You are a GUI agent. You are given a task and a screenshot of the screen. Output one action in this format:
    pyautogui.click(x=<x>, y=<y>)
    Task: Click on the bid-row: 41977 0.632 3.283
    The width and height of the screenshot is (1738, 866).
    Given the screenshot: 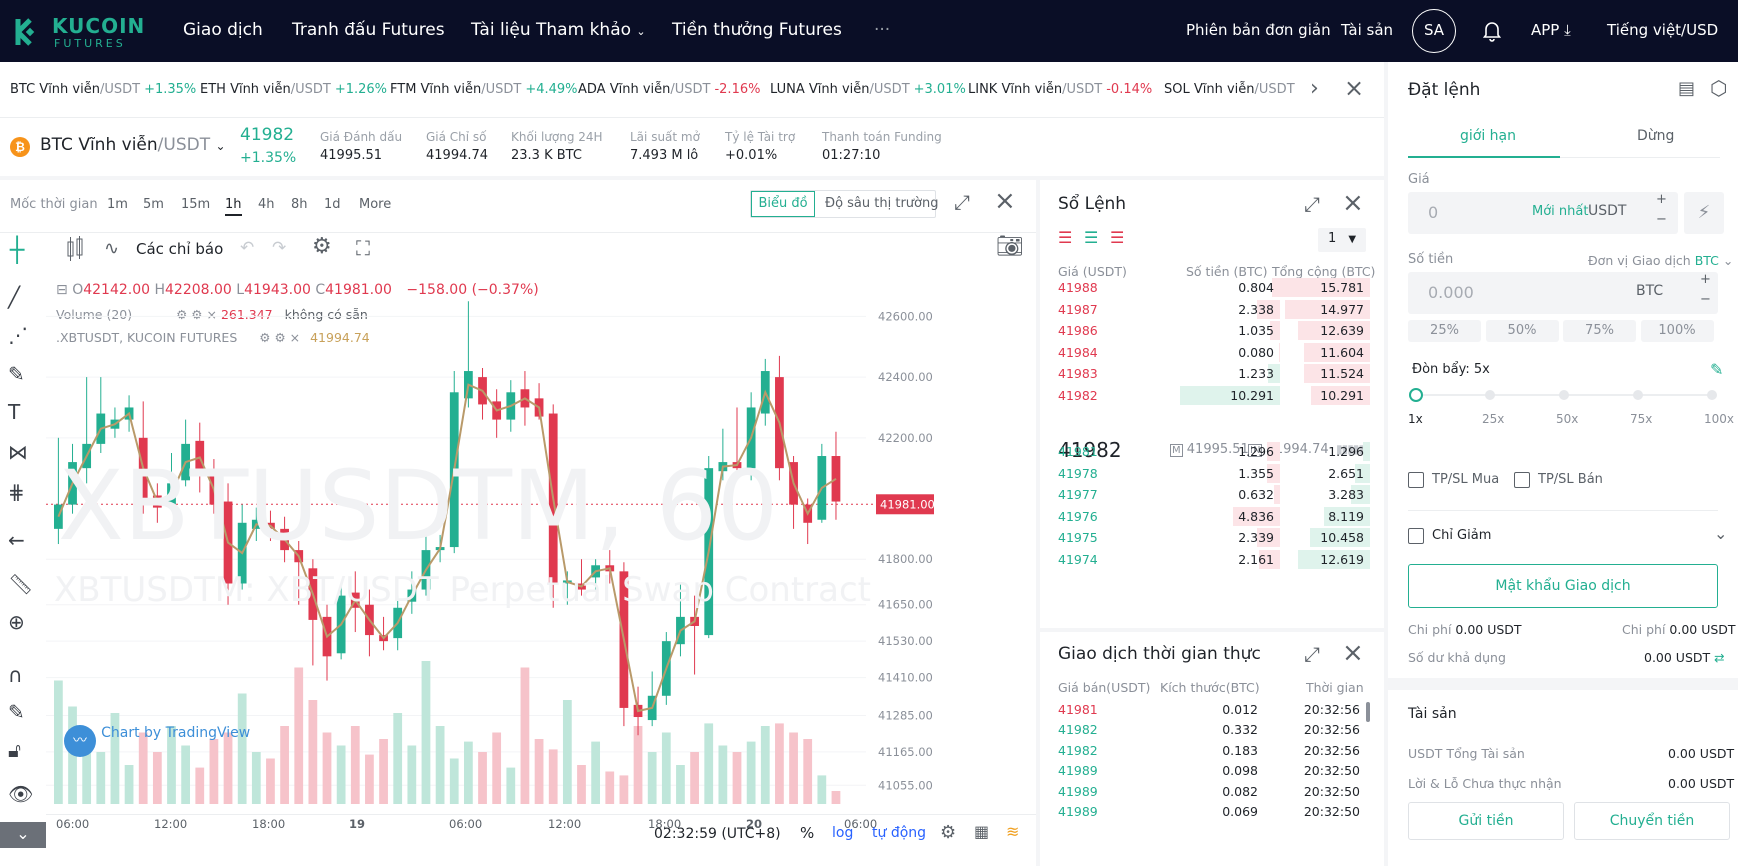 What is the action you would take?
    pyautogui.click(x=1214, y=494)
    